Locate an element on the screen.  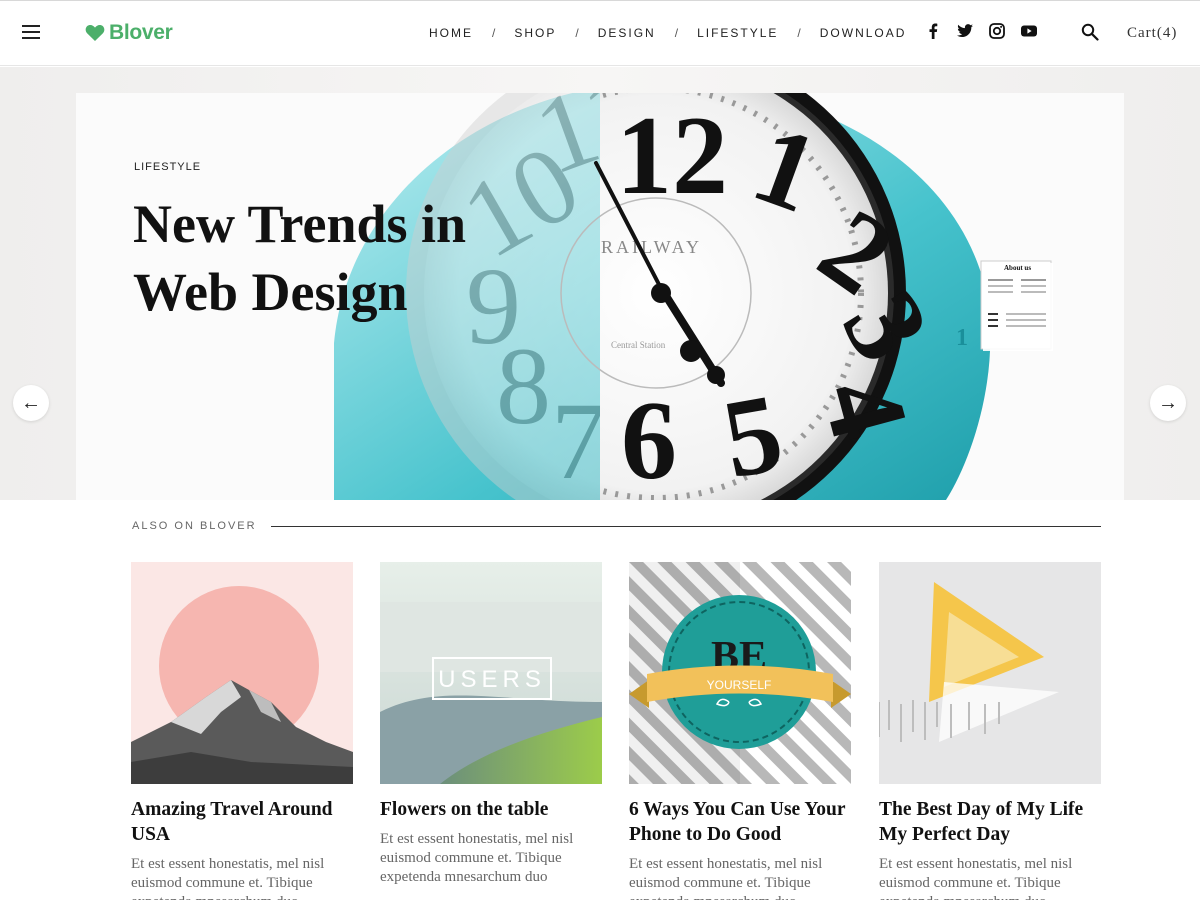
nav-download: DOWNLOAD is located at coordinates (863, 33).